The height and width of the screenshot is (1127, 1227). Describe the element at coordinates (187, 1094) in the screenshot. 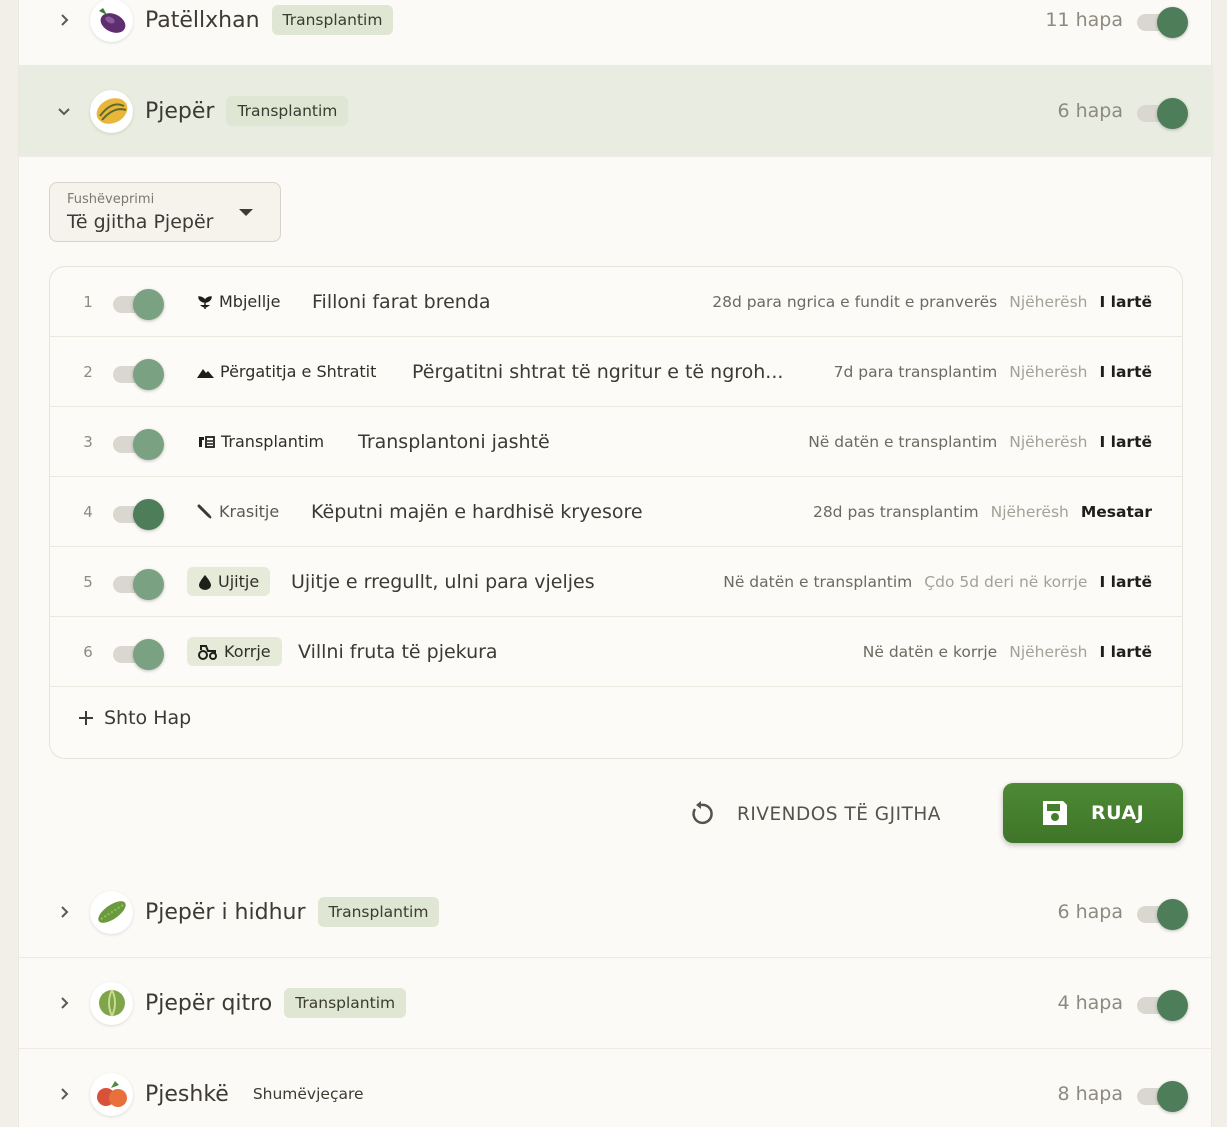

I see `plant-name-text: Pjeshkë` at that location.